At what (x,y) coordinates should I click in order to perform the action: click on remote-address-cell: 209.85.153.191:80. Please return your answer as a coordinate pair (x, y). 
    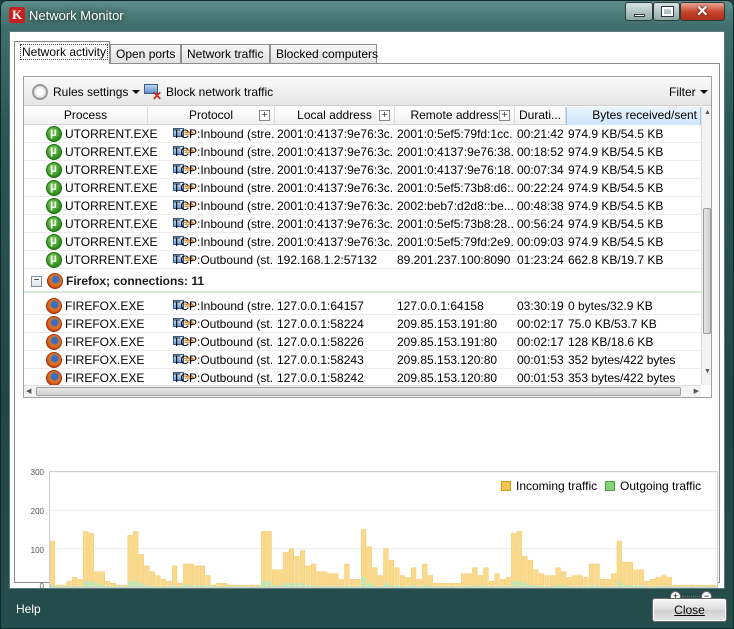
    Looking at the image, I should click on (447, 324).